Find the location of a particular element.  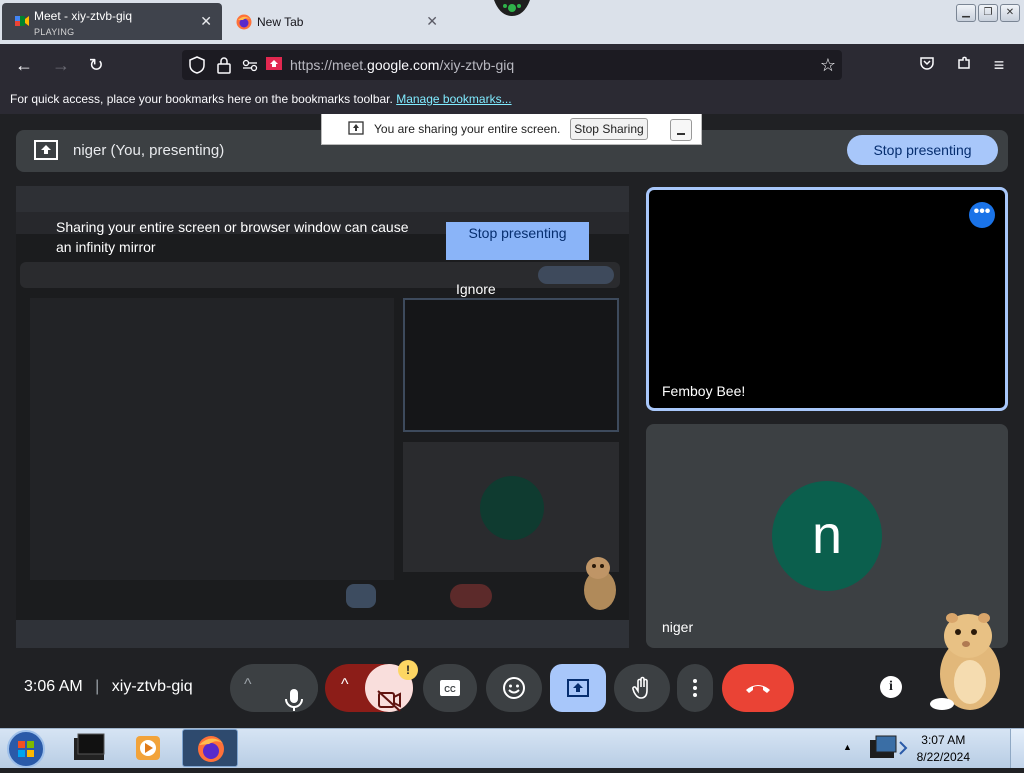

tray-expand-icon: ▲ is located at coordinates (847, 747).